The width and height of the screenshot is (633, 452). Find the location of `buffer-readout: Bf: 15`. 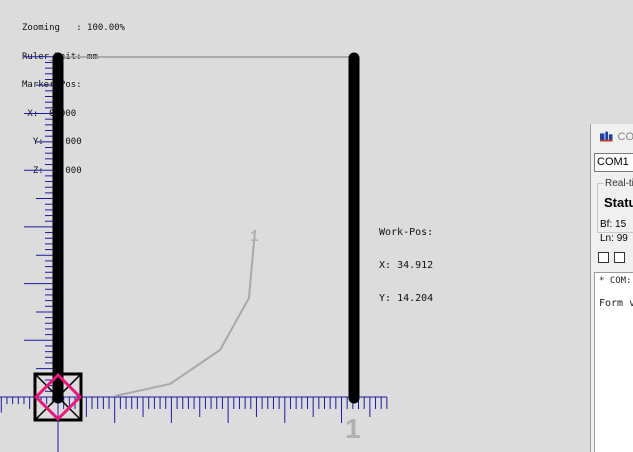

buffer-readout: Bf: 15 is located at coordinates (613, 224).